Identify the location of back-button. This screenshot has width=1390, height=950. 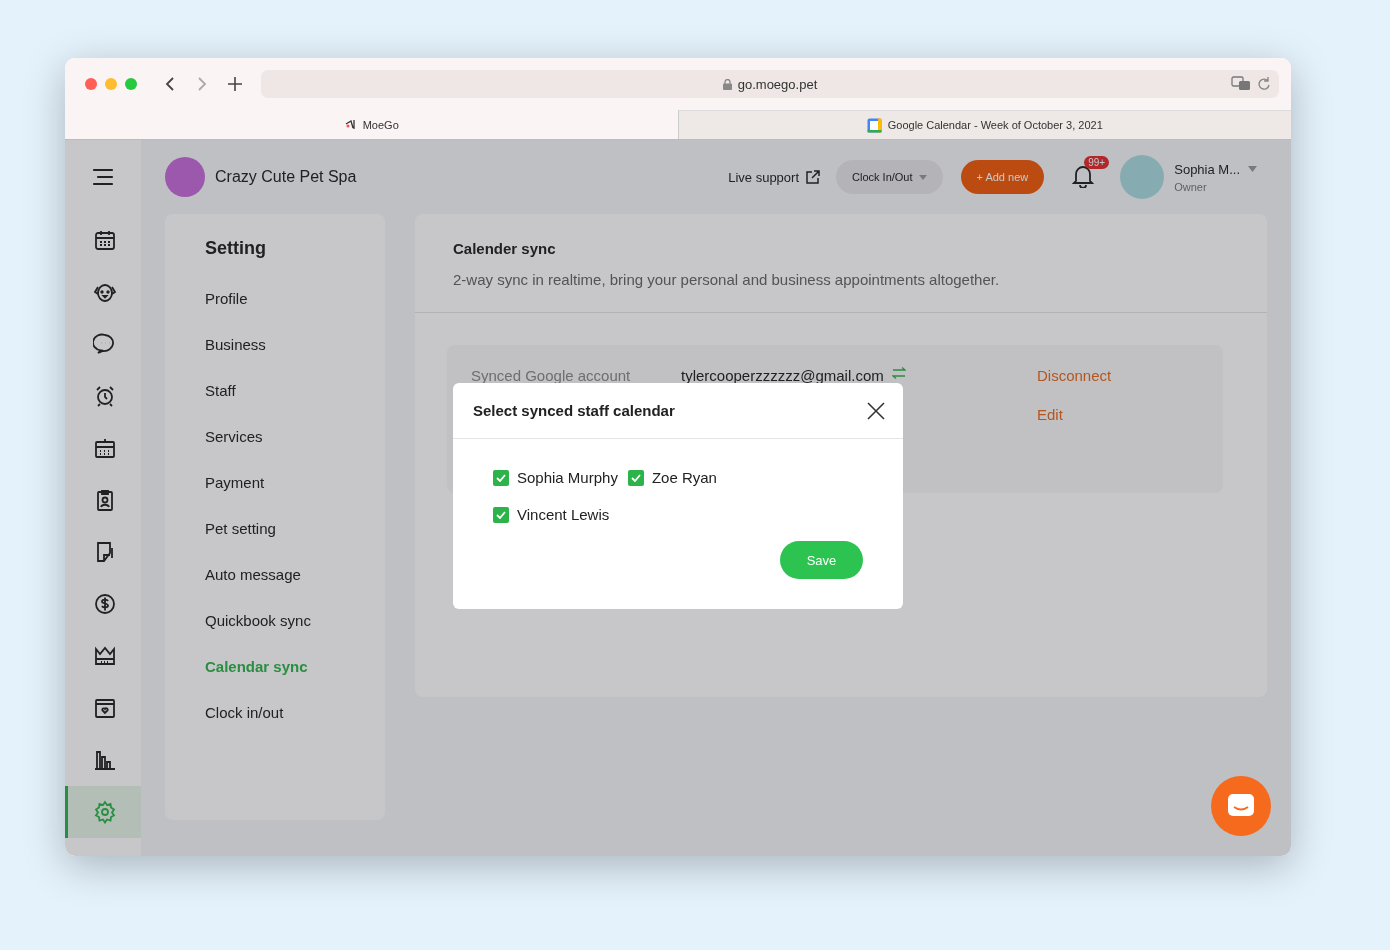
(170, 84).